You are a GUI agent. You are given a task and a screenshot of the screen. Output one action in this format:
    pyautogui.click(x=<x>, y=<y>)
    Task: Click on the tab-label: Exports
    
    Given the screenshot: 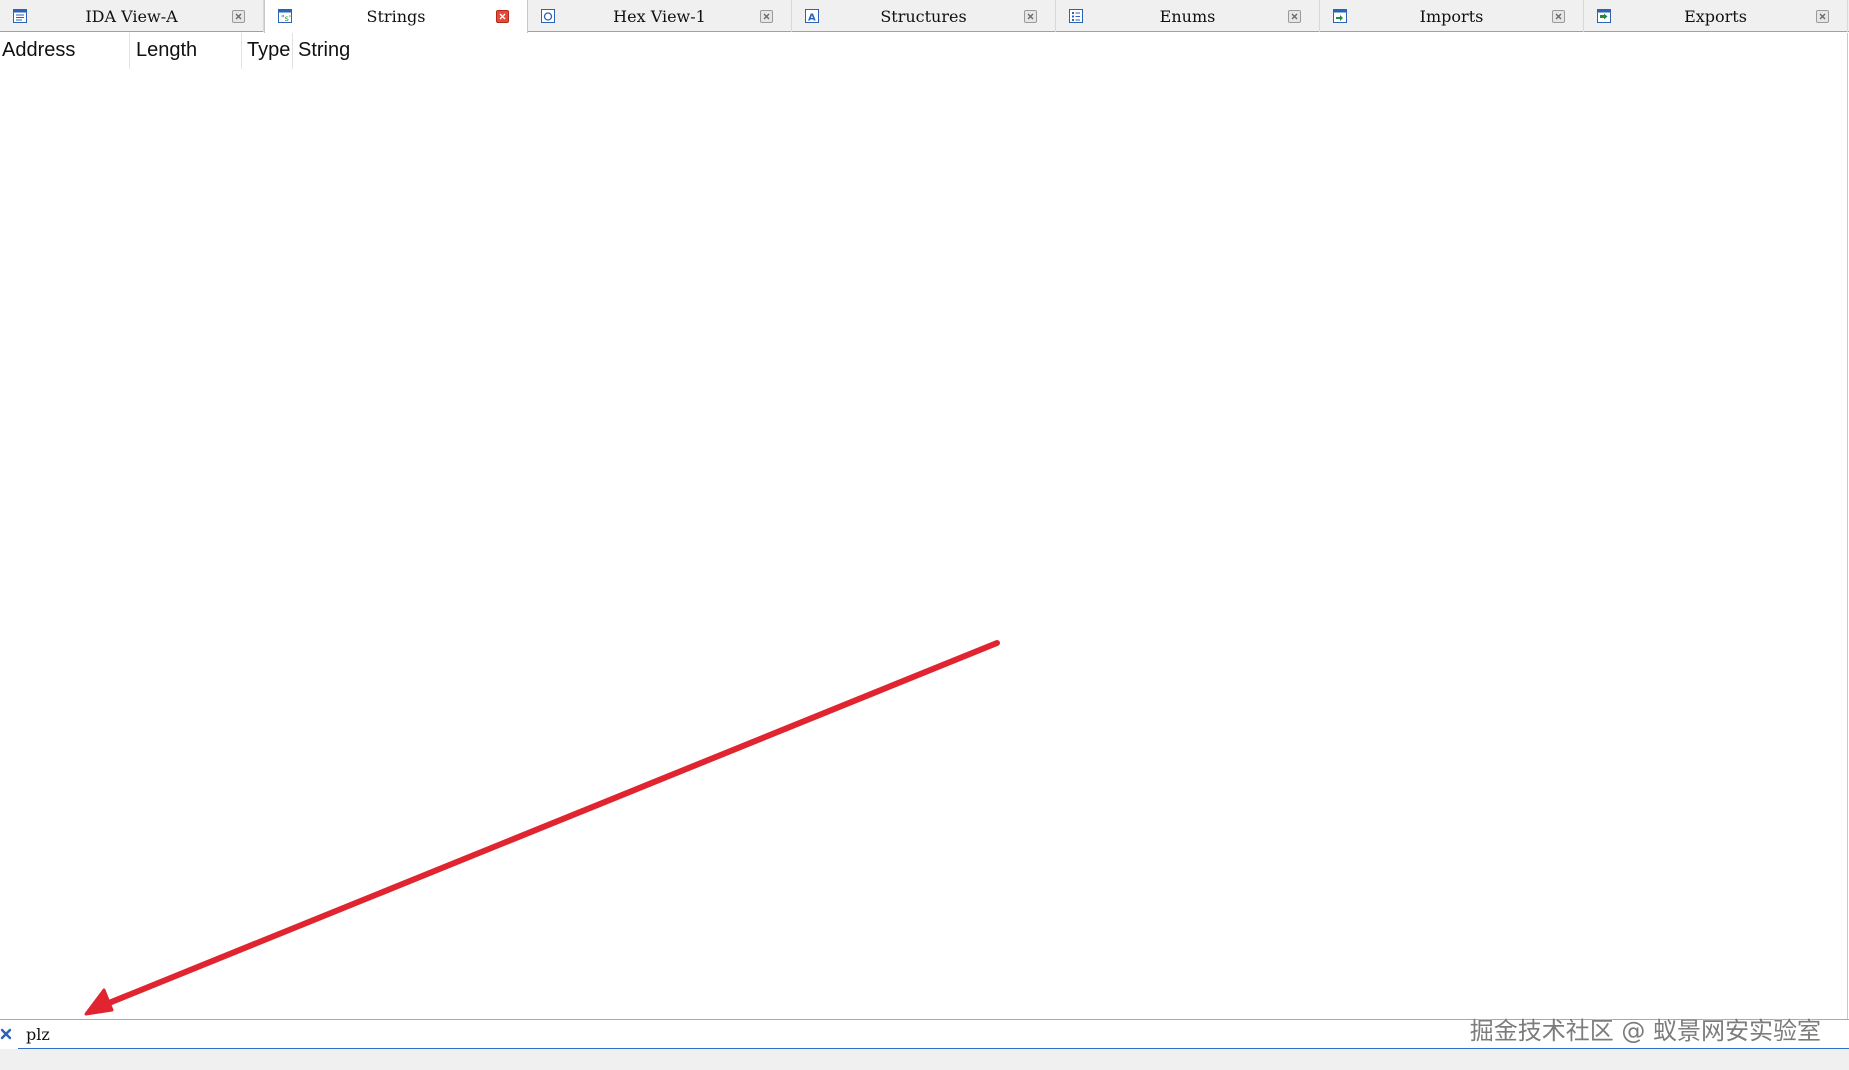 What is the action you would take?
    pyautogui.click(x=1715, y=16)
    